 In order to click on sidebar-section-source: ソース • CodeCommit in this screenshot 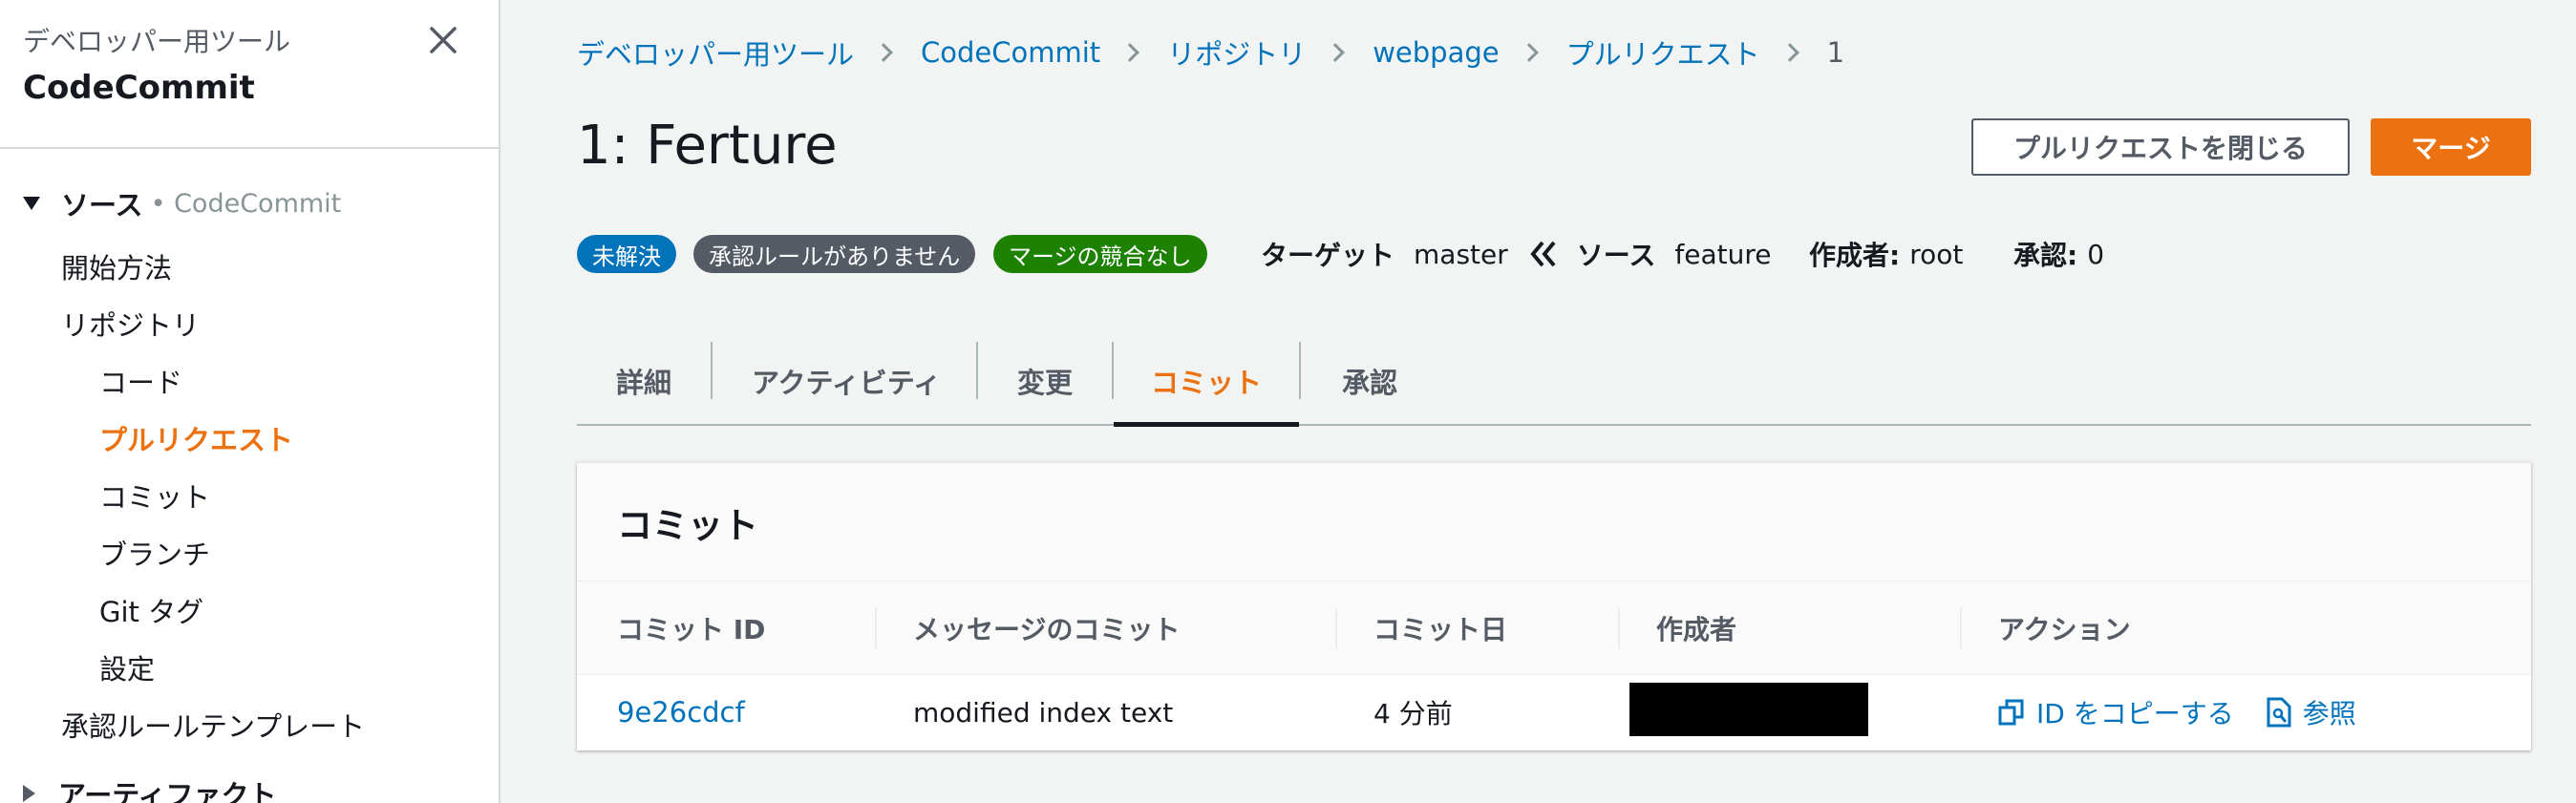, I will do `click(182, 203)`.